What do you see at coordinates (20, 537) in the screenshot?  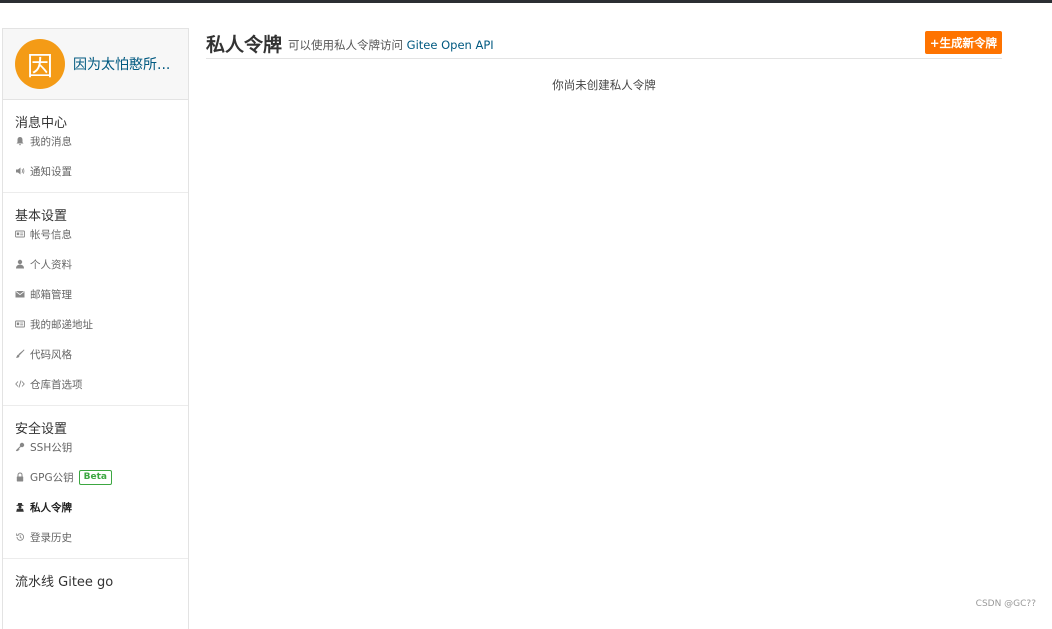 I see `history-icon` at bounding box center [20, 537].